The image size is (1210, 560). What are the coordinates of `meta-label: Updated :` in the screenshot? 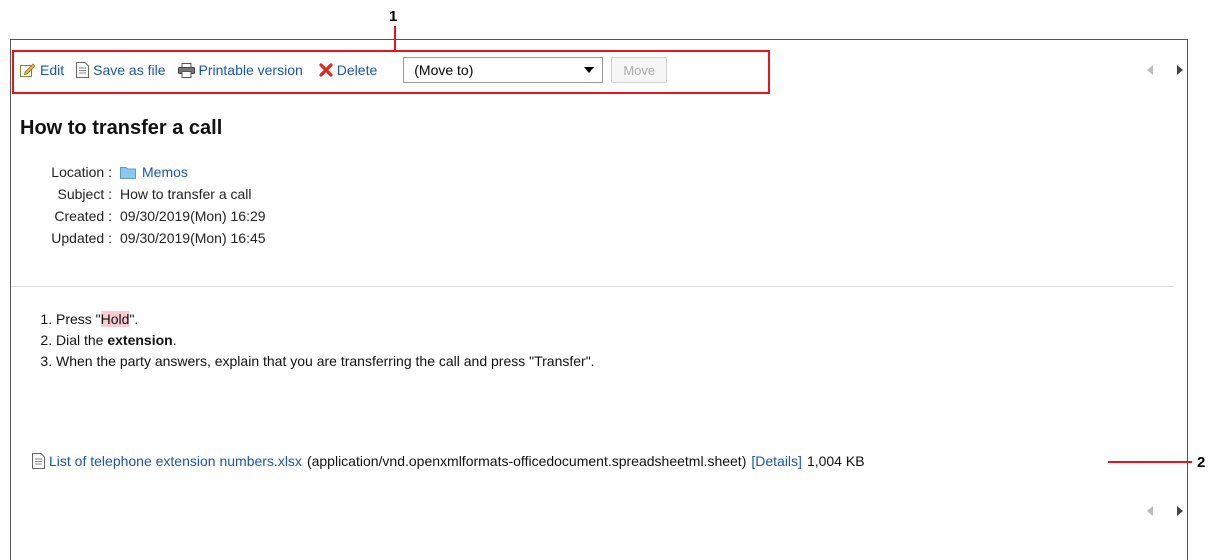 It's located at (81, 238).